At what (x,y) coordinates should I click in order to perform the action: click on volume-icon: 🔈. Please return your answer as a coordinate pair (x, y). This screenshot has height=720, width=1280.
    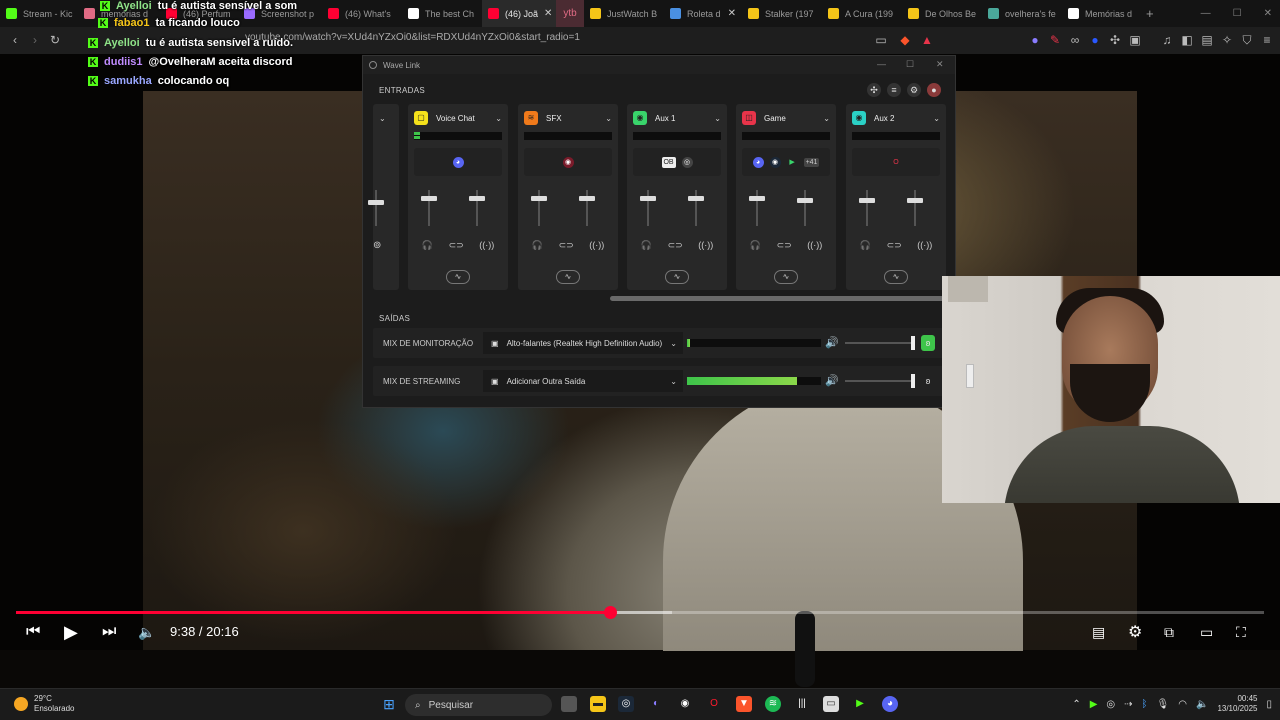
    Looking at the image, I should click on (146, 632).